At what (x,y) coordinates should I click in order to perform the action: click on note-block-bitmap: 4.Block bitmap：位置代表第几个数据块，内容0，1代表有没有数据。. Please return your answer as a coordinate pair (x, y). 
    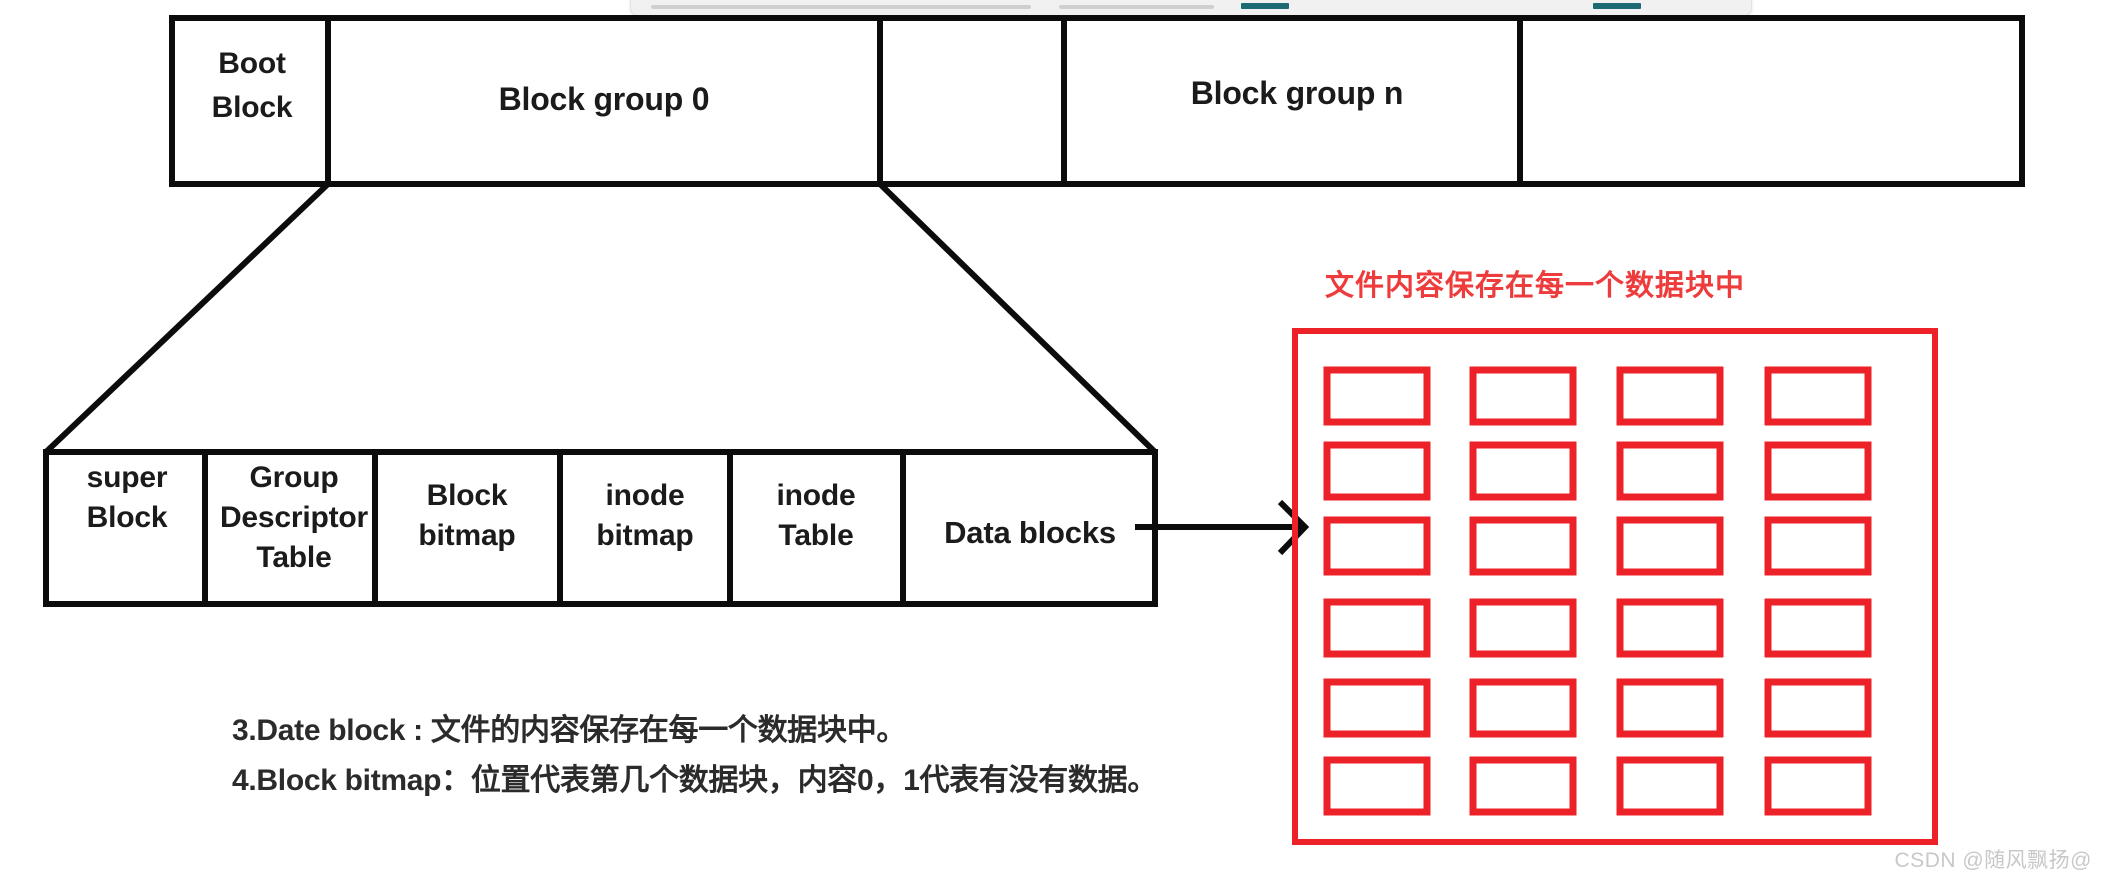
    Looking at the image, I should click on (695, 780).